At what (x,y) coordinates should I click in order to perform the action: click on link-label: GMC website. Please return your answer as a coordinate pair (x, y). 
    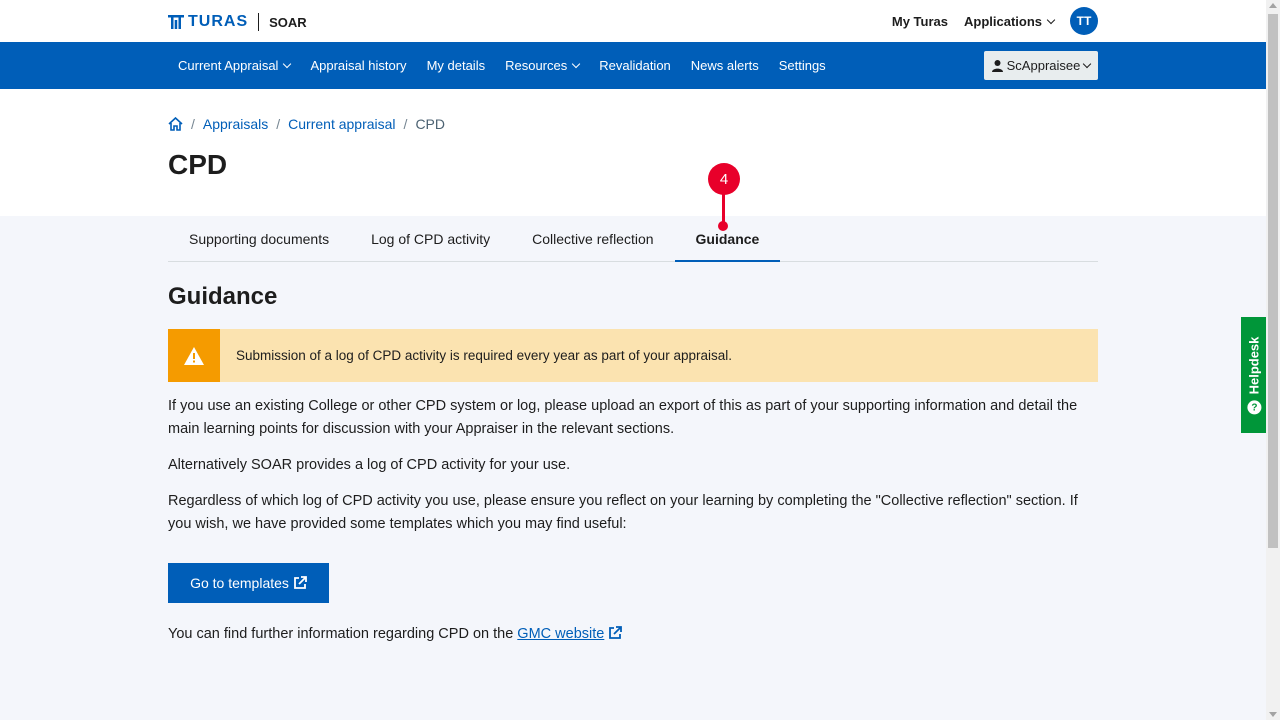
    Looking at the image, I should click on (561, 634).